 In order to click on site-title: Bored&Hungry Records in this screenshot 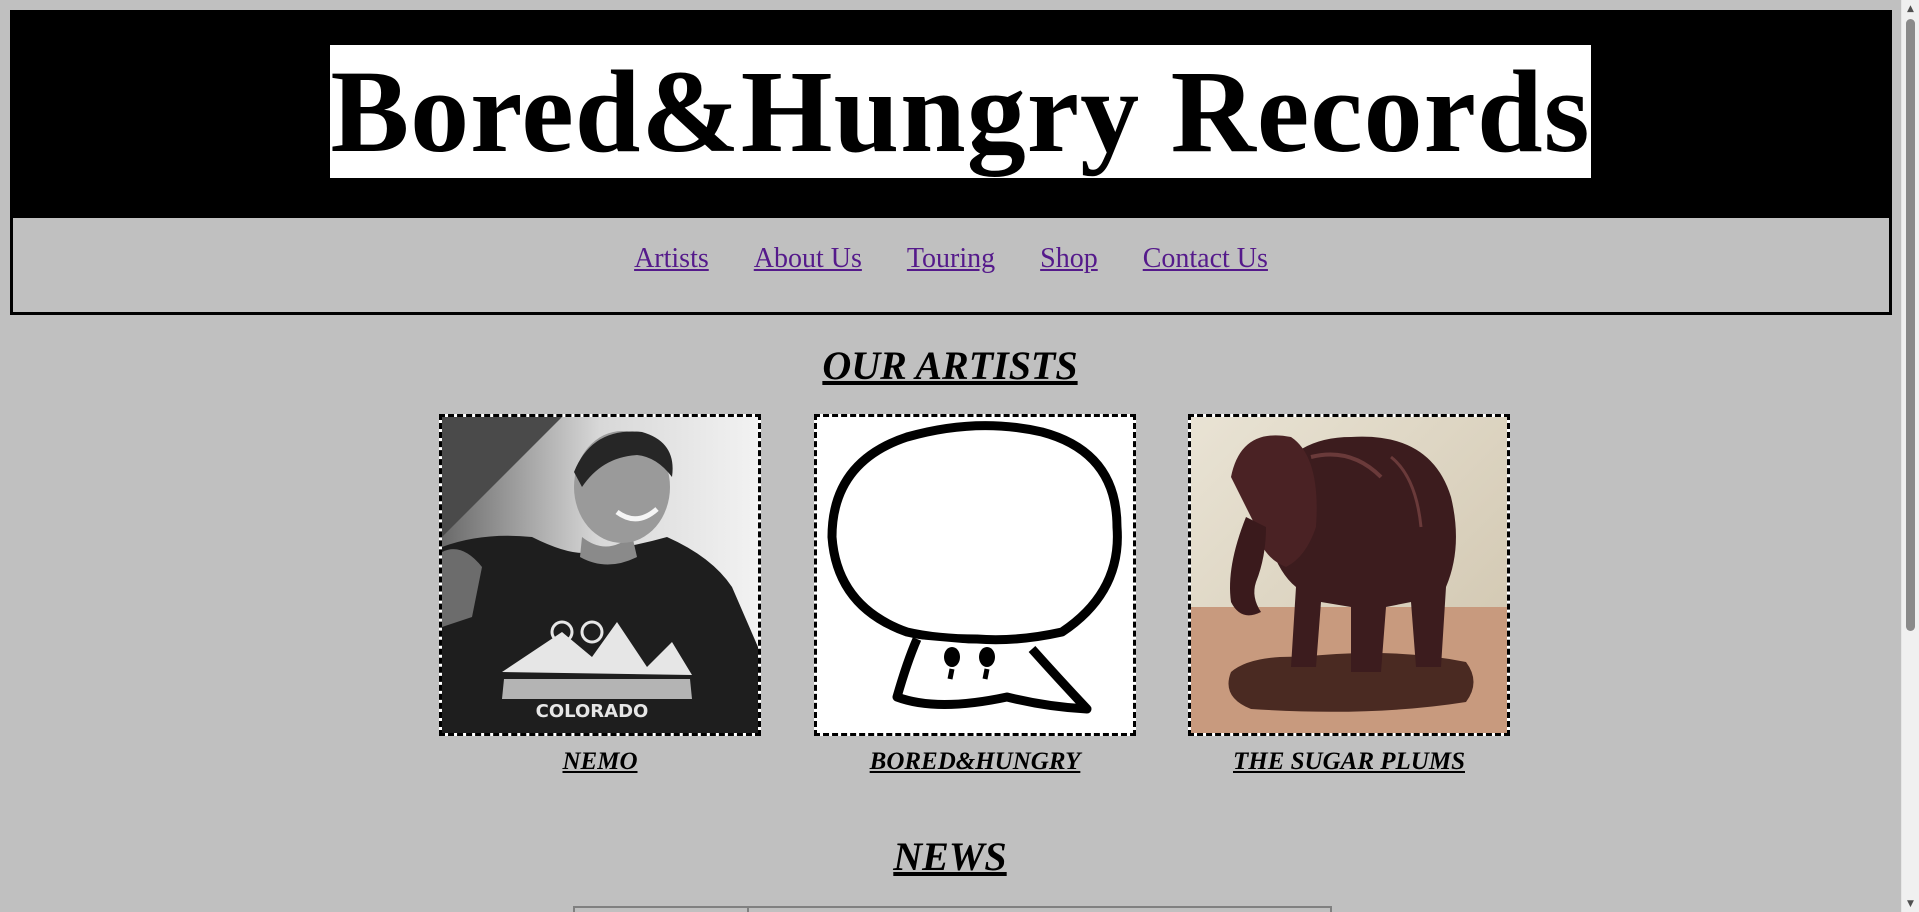, I will do `click(960, 111)`.